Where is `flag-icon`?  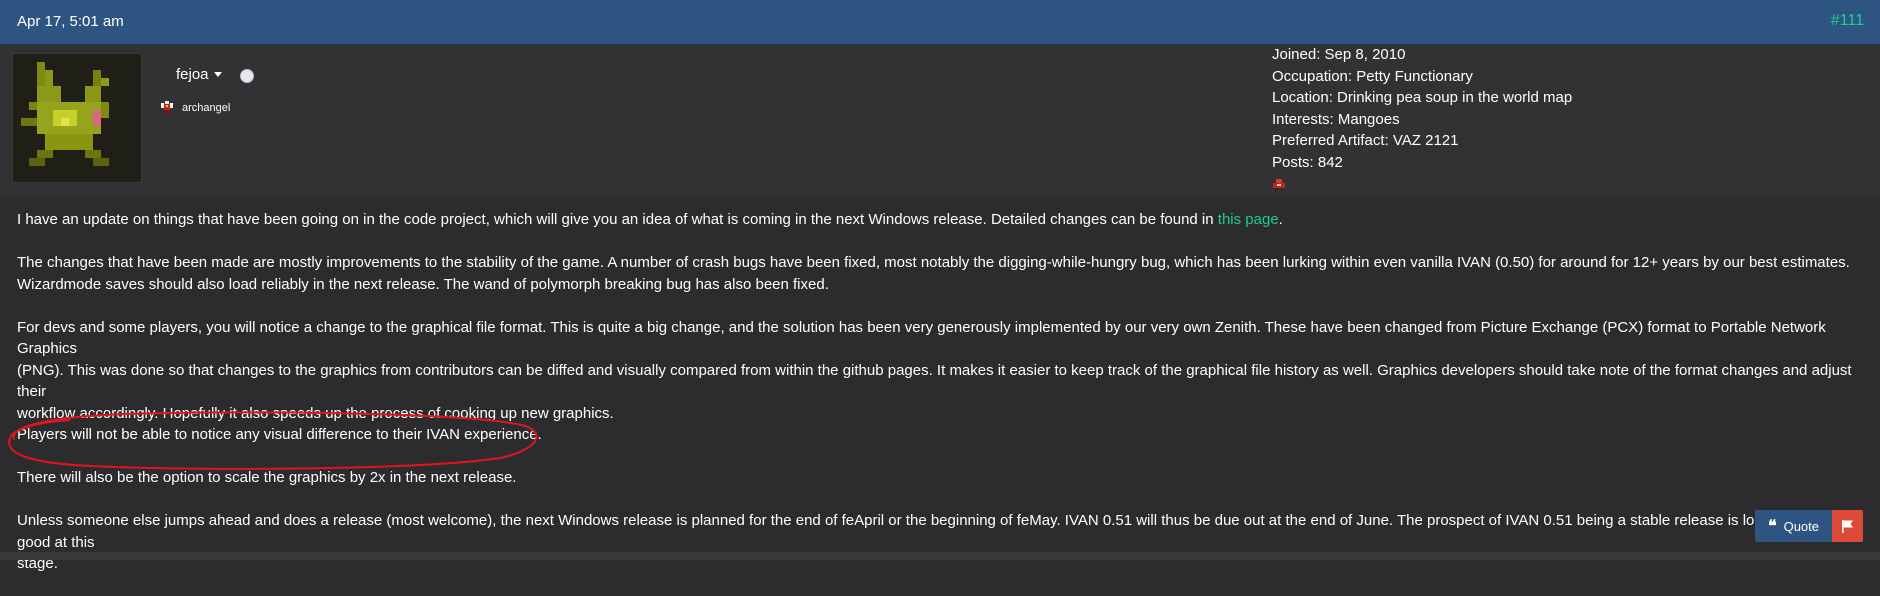 flag-icon is located at coordinates (1847, 526).